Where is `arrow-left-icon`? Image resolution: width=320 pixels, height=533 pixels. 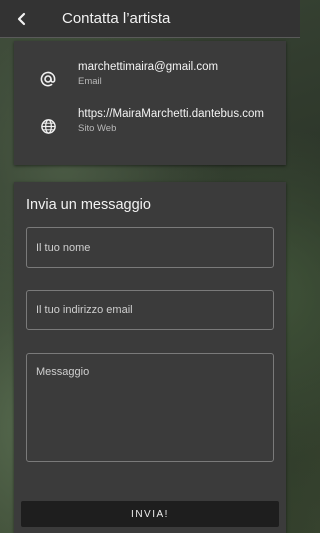 arrow-left-icon is located at coordinates (21, 18).